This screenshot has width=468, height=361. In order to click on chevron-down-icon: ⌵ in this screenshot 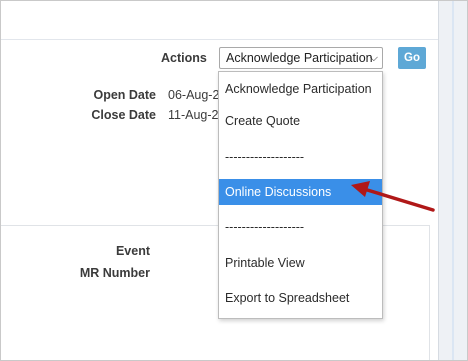, I will do `click(373, 58)`.